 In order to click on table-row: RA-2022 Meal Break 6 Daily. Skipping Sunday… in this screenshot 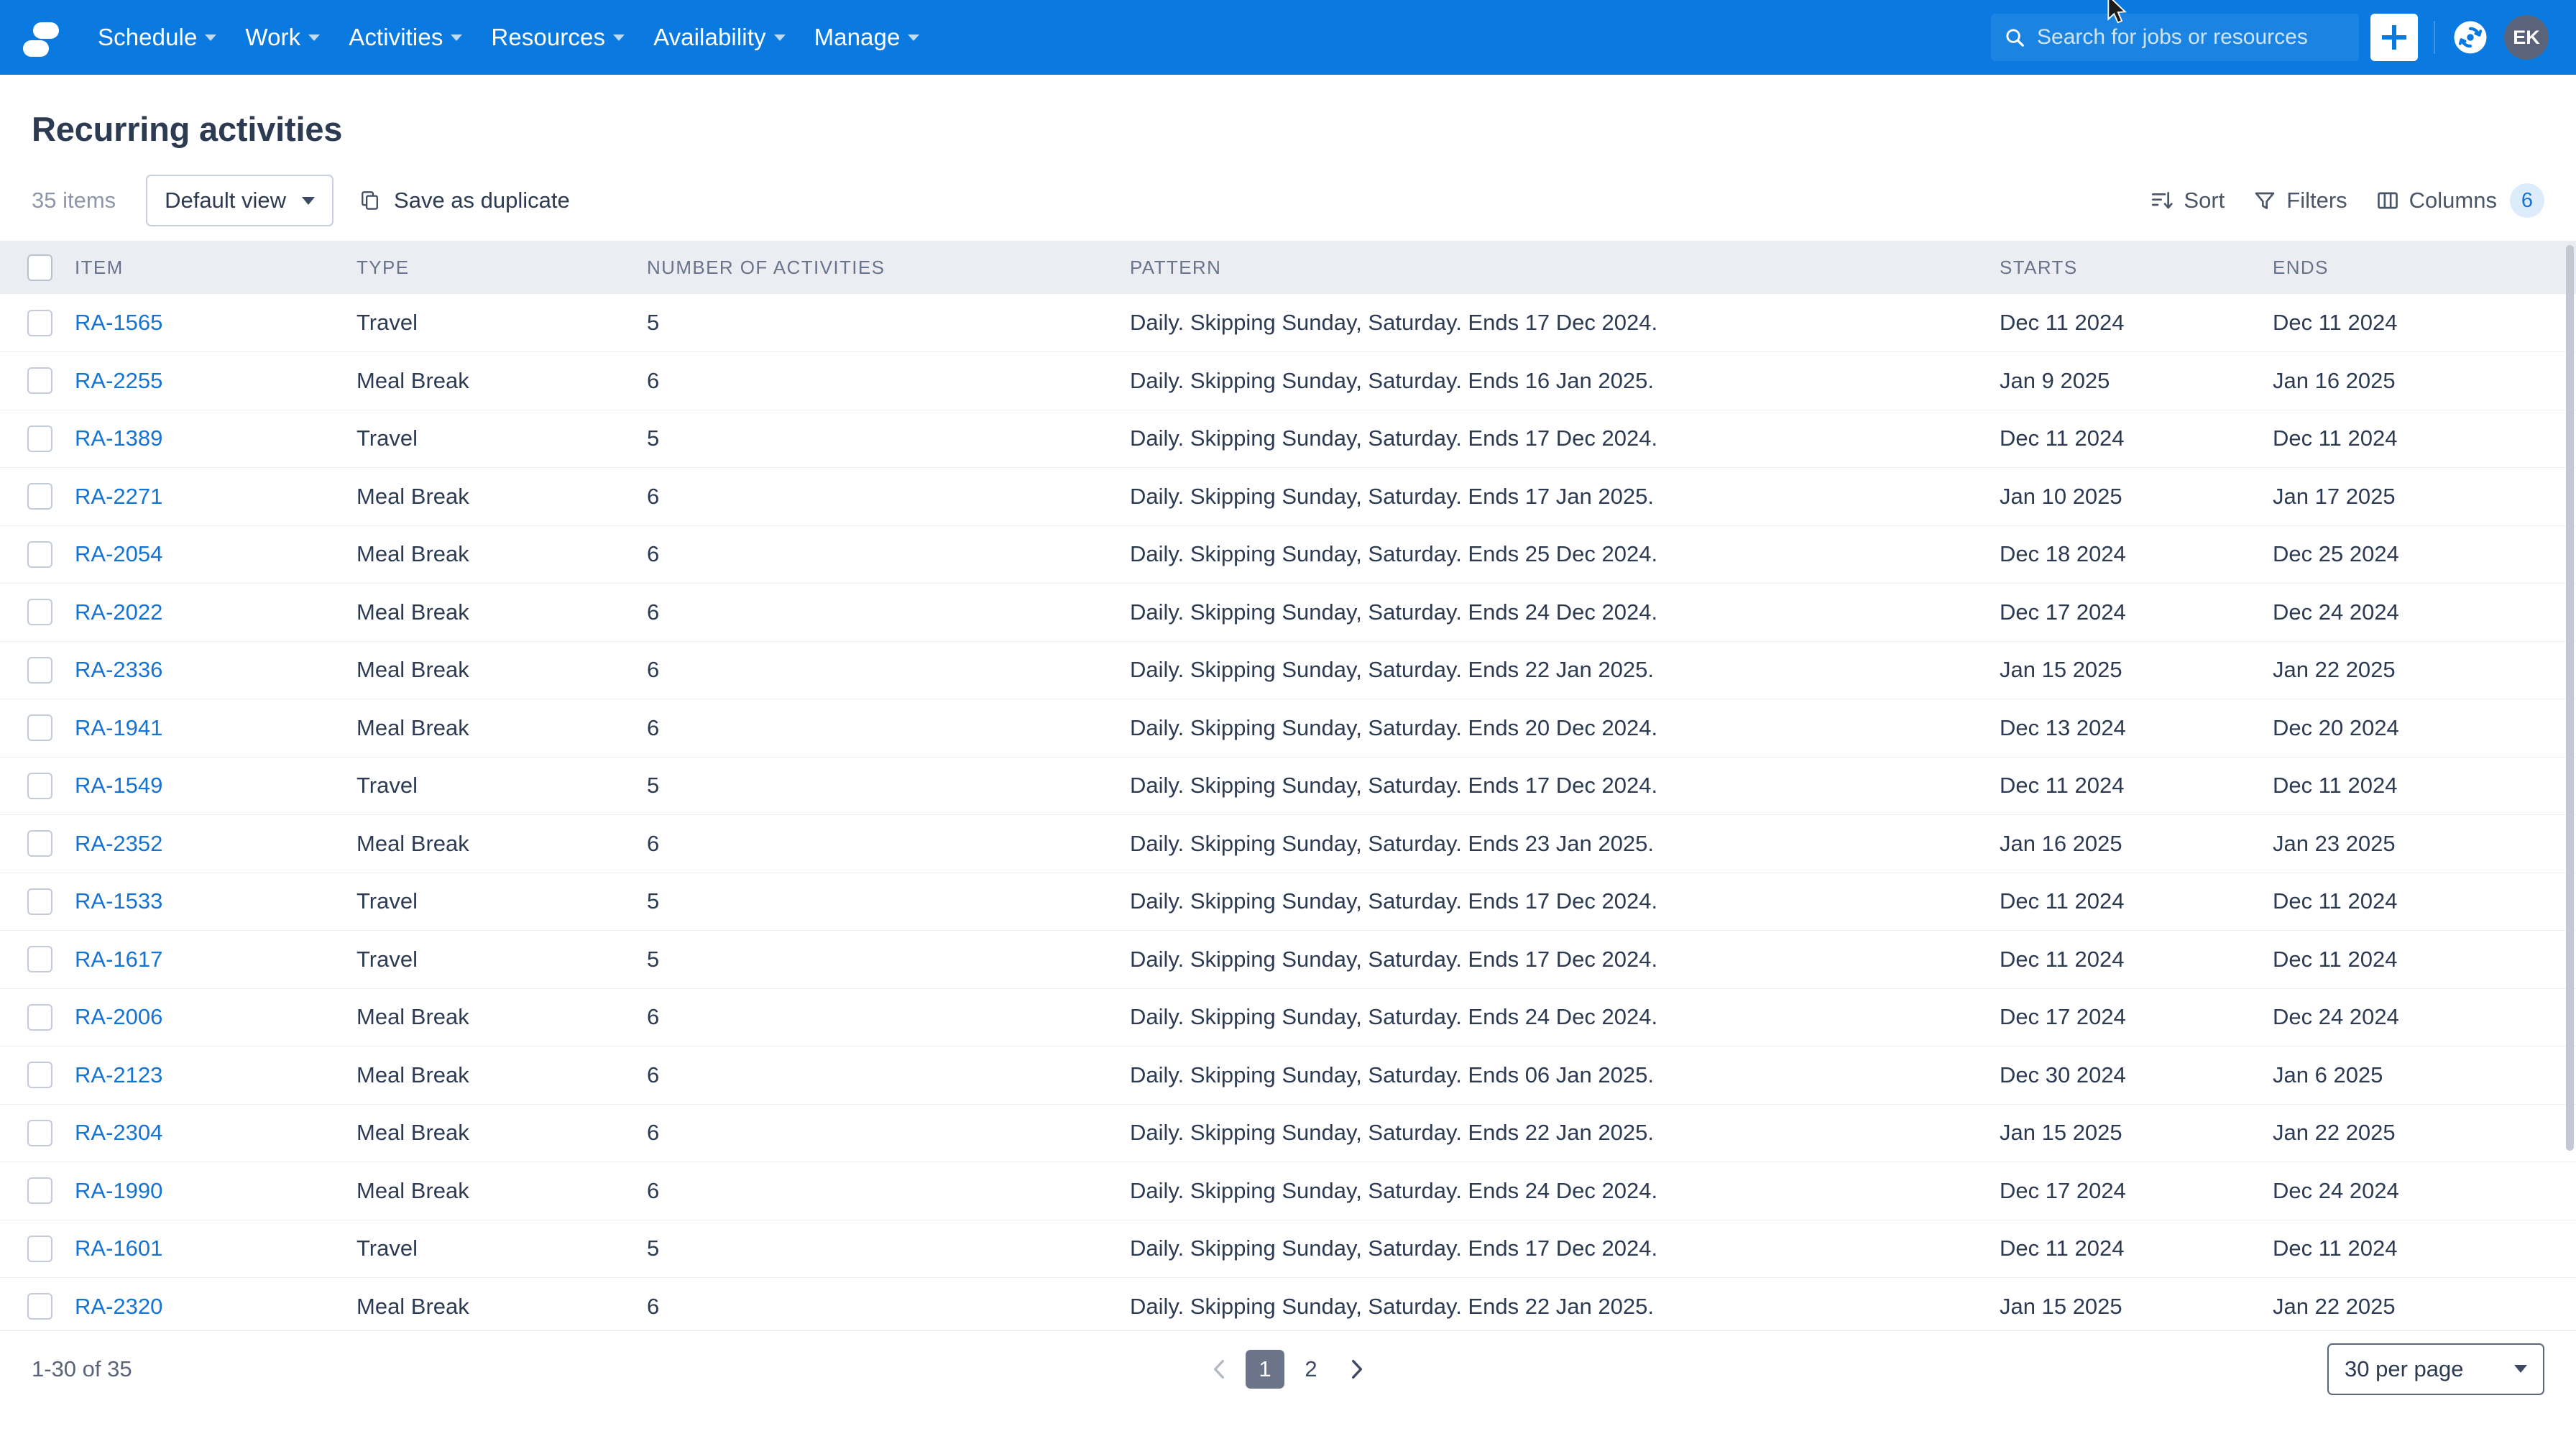, I will do `click(1288, 612)`.